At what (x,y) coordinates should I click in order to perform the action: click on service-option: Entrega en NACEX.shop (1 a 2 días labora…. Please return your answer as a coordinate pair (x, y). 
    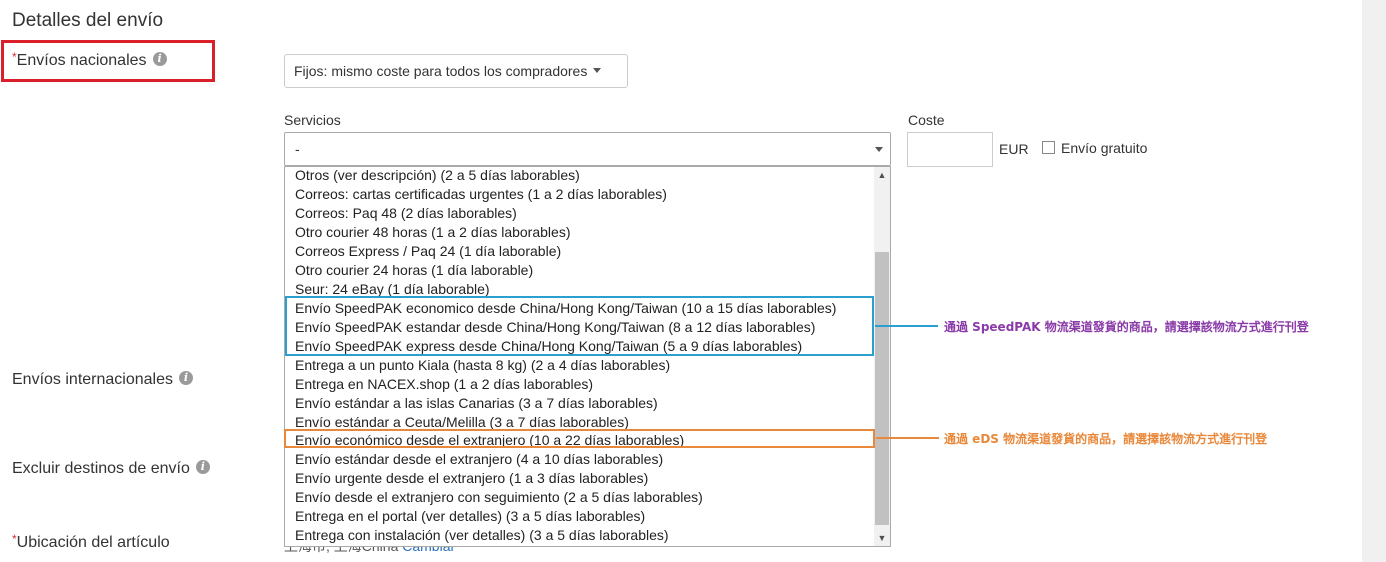
    Looking at the image, I should click on (444, 384).